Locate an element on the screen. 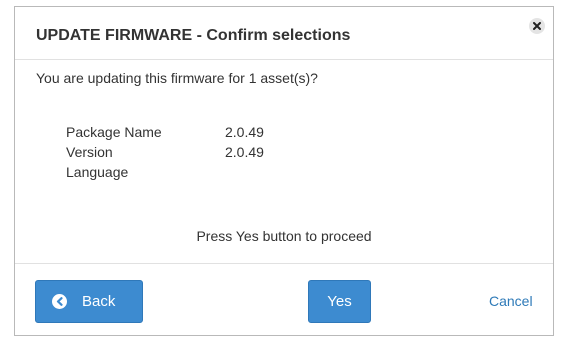 This screenshot has height=345, width=563. yes-button-label: Yes is located at coordinates (339, 301).